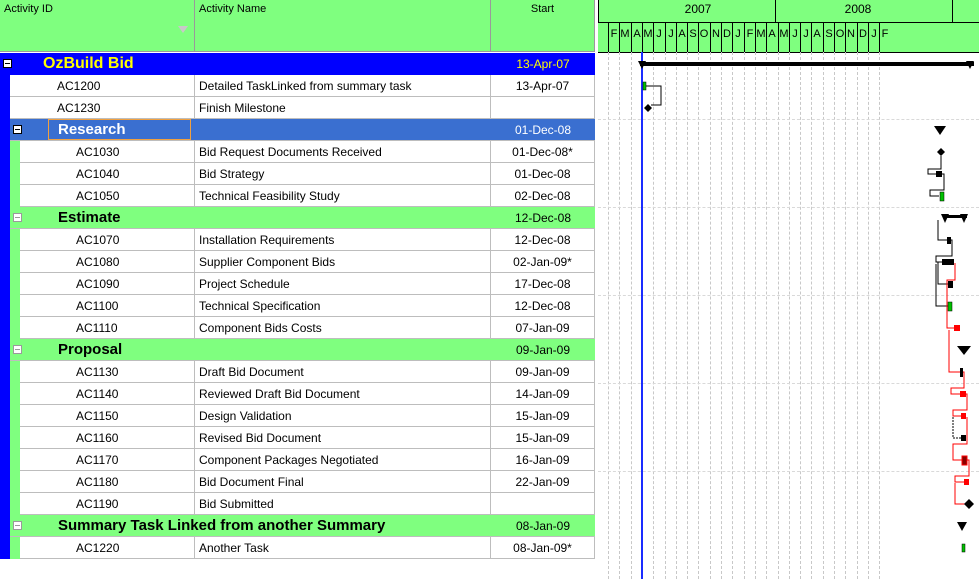  Describe the element at coordinates (107, 174) in the screenshot. I see `activity-id: AC1040` at that location.